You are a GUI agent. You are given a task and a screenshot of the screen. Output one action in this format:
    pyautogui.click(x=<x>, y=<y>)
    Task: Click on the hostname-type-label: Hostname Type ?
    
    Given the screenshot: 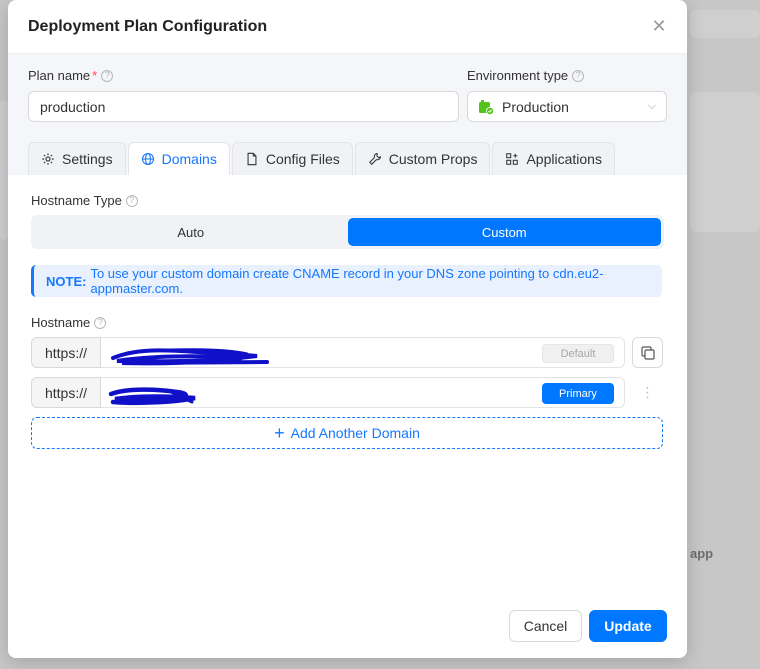 What is the action you would take?
    pyautogui.click(x=84, y=200)
    